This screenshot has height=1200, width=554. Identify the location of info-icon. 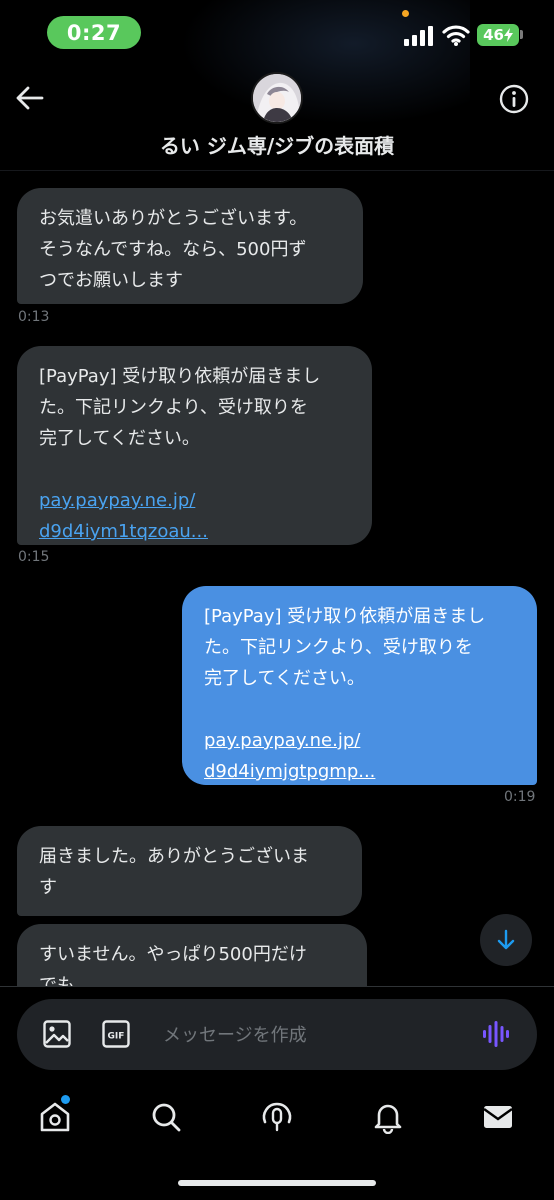
(514, 99).